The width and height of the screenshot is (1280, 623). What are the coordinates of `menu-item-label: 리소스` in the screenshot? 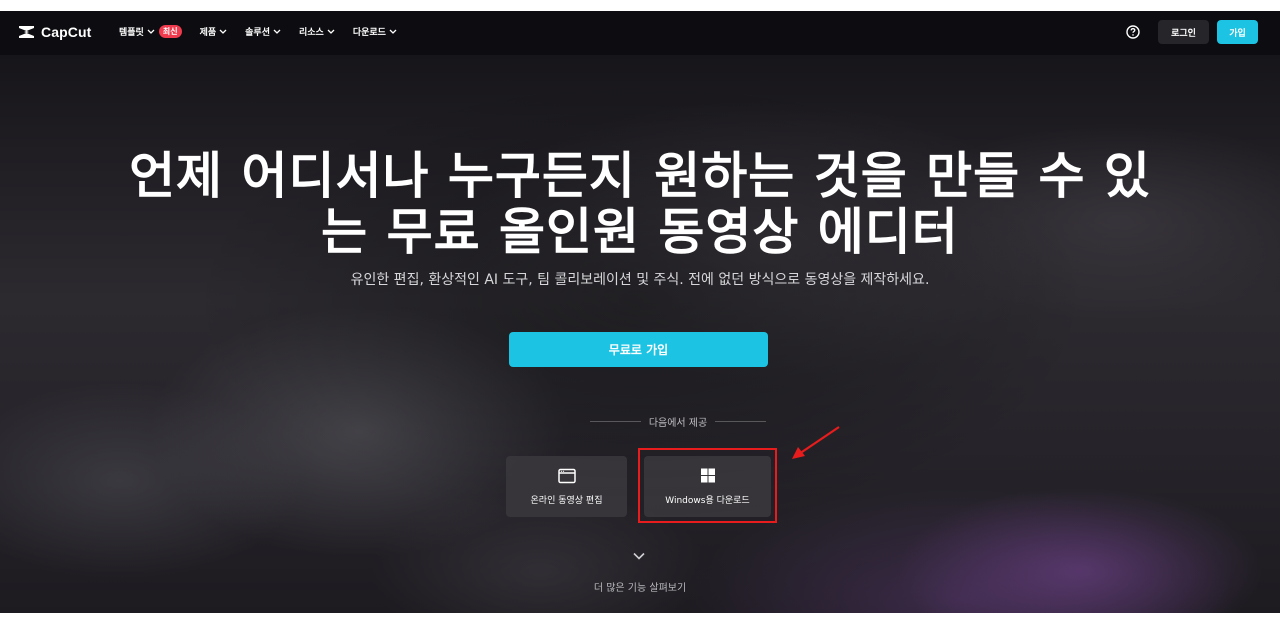 It's located at (311, 33).